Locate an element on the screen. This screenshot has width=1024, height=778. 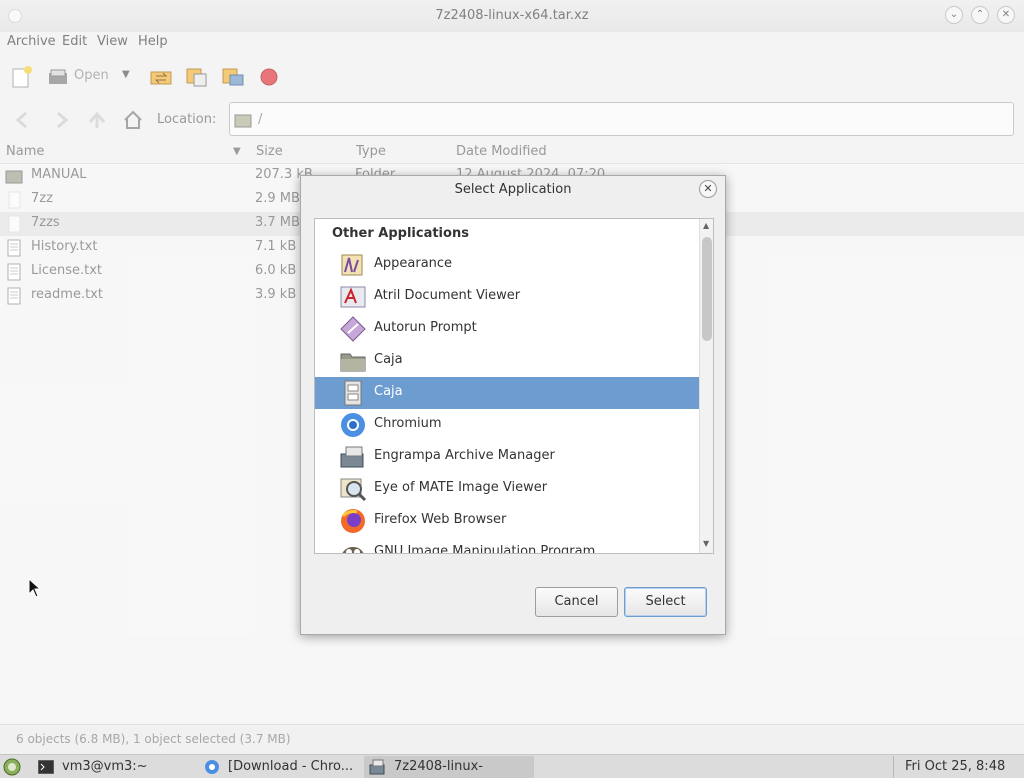
app-item-firefox: Firefox Web Browser is located at coordinates (507, 521).